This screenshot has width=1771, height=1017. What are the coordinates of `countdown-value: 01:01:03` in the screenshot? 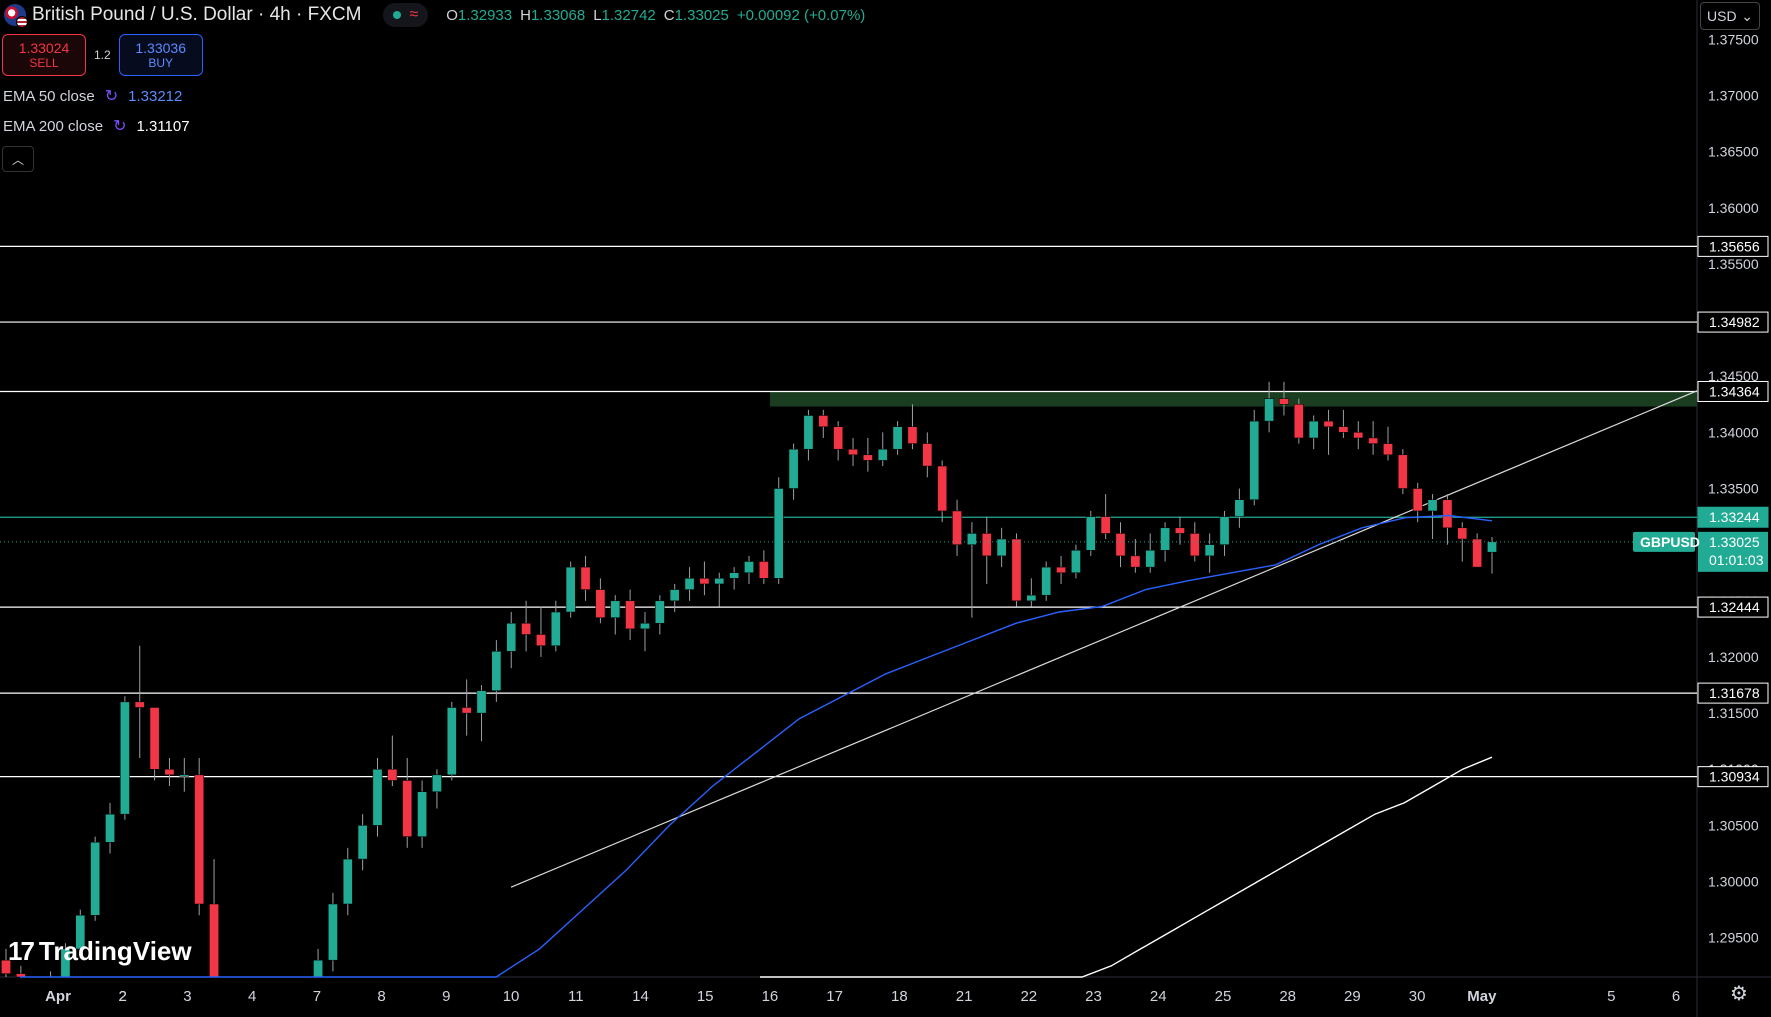 It's located at (1736, 560).